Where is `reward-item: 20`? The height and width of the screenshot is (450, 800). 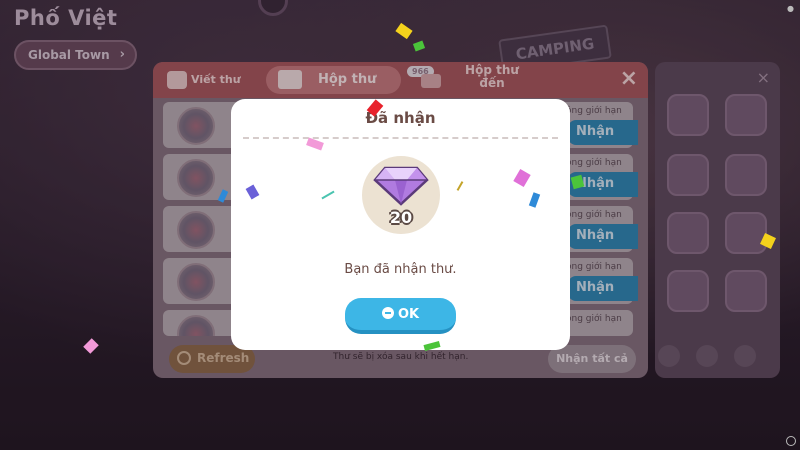 reward-item: 20 is located at coordinates (401, 195).